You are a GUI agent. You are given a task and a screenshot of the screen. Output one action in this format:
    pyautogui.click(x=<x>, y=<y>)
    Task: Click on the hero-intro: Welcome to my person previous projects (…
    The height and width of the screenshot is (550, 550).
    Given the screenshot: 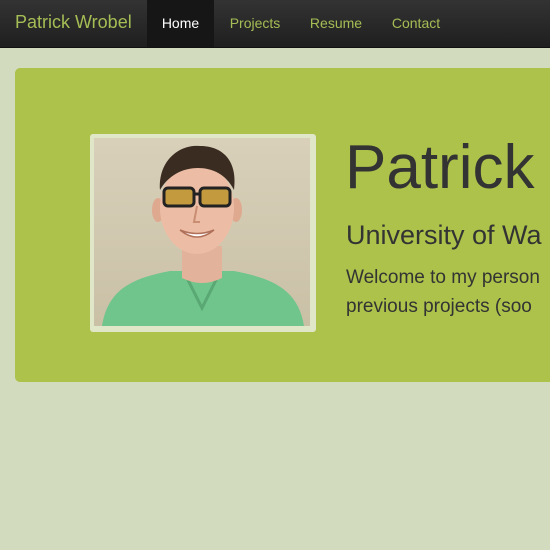 What is the action you would take?
    pyautogui.click(x=443, y=292)
    